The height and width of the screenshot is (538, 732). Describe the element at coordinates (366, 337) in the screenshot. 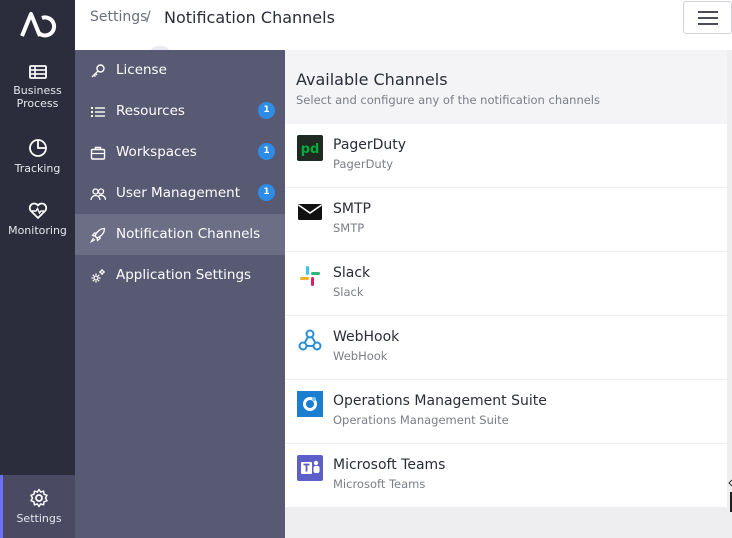

I see `channel-name: WebHook` at that location.